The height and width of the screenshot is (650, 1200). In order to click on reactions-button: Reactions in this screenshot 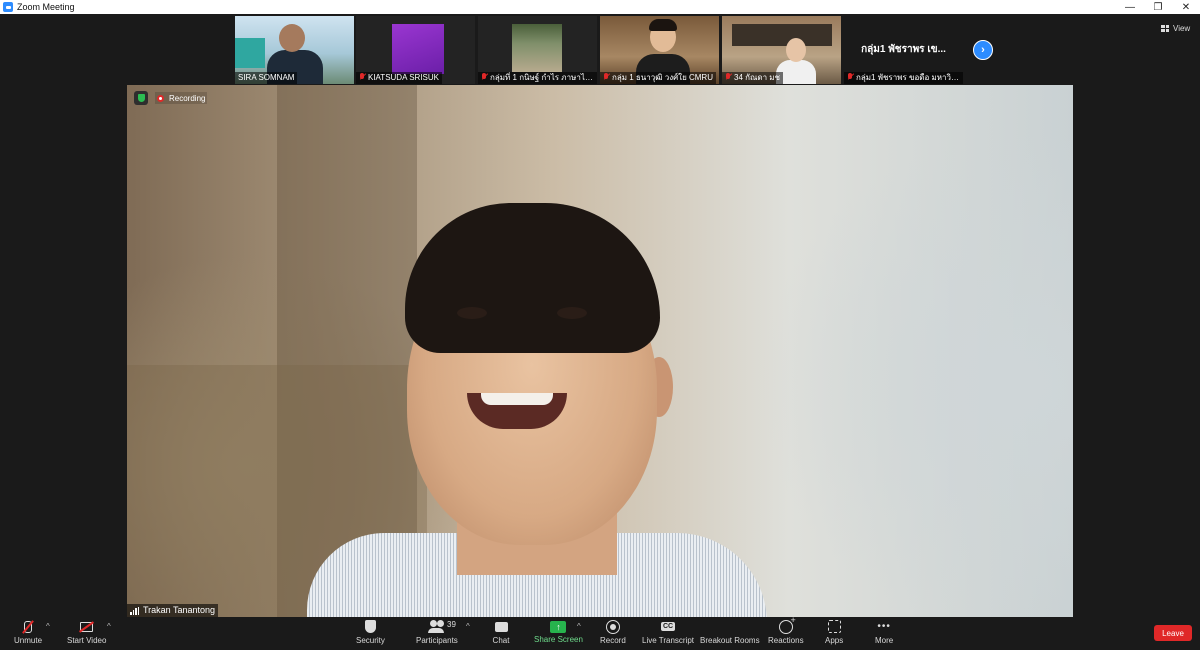, I will do `click(786, 632)`.